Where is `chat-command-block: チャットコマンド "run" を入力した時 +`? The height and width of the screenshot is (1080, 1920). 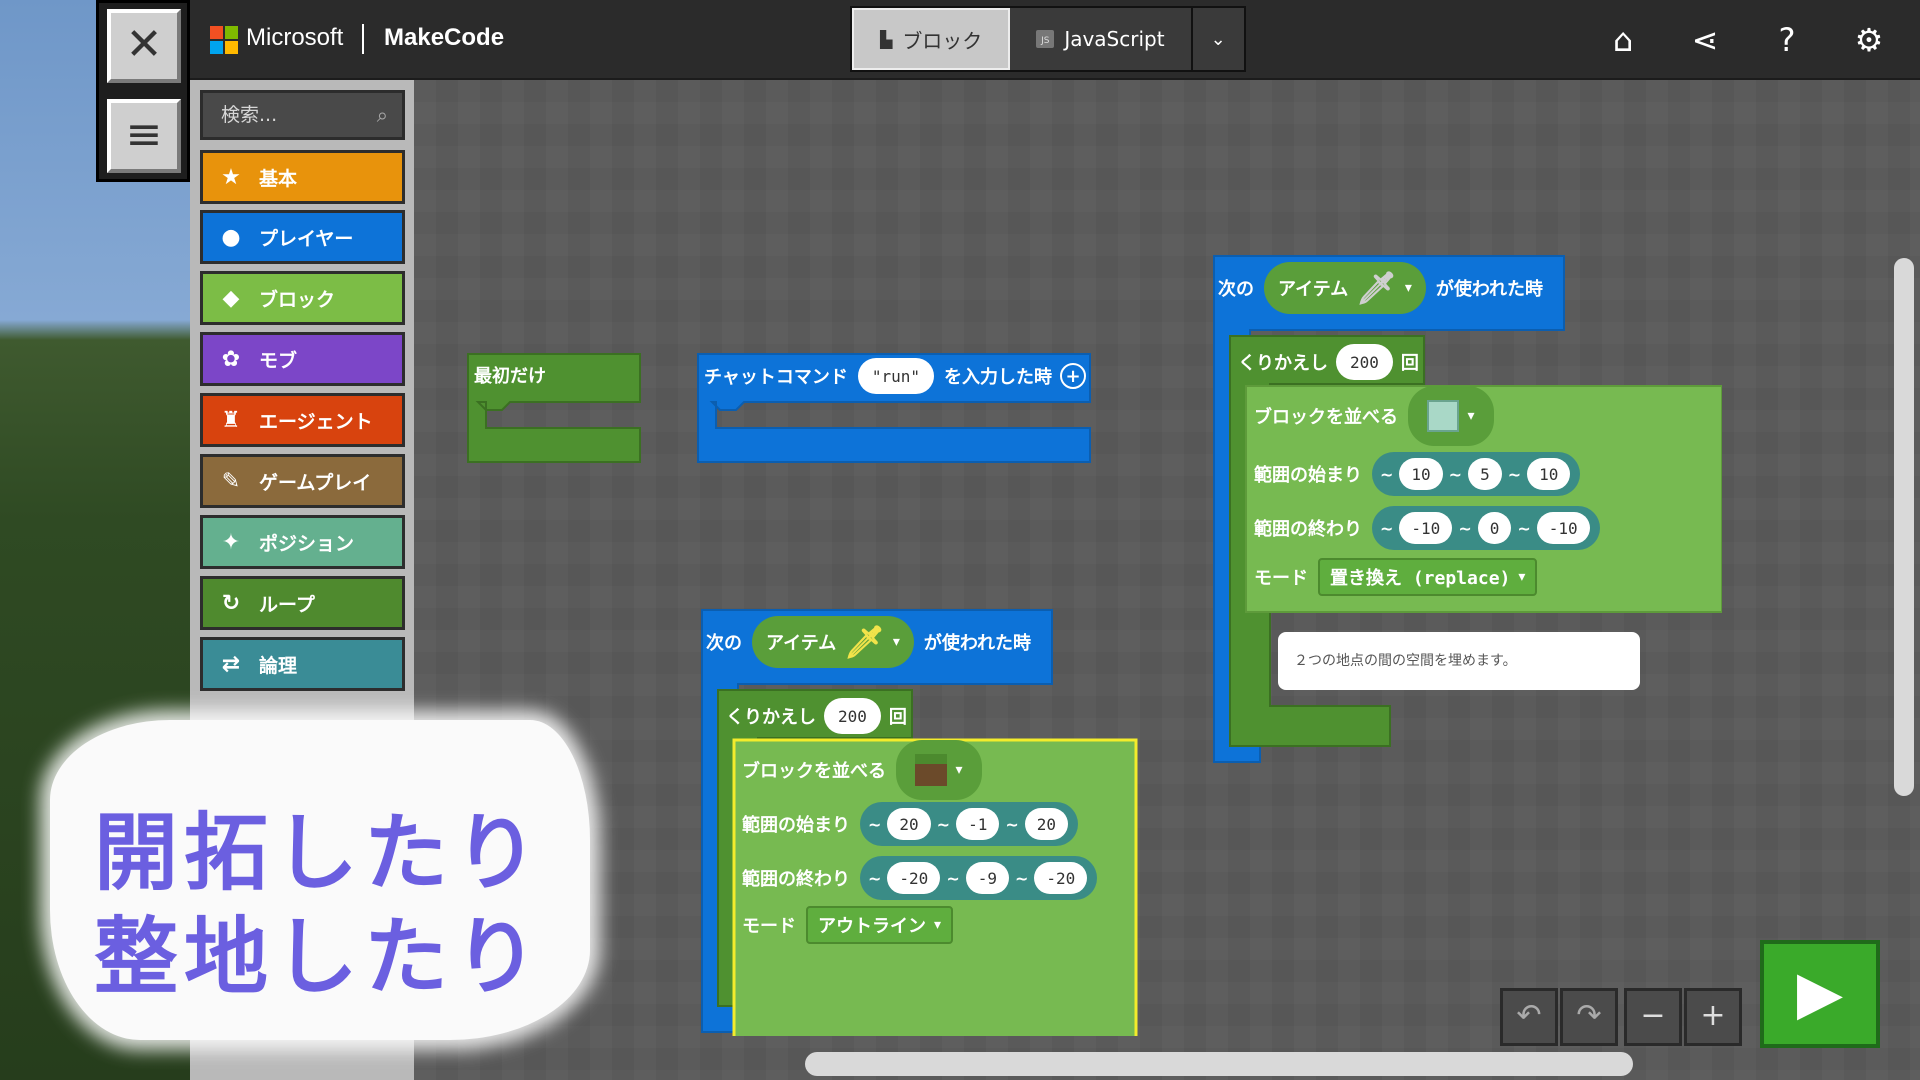
chat-command-block: チャットコマンド "run" を入力した時 + is located at coordinates (894, 408).